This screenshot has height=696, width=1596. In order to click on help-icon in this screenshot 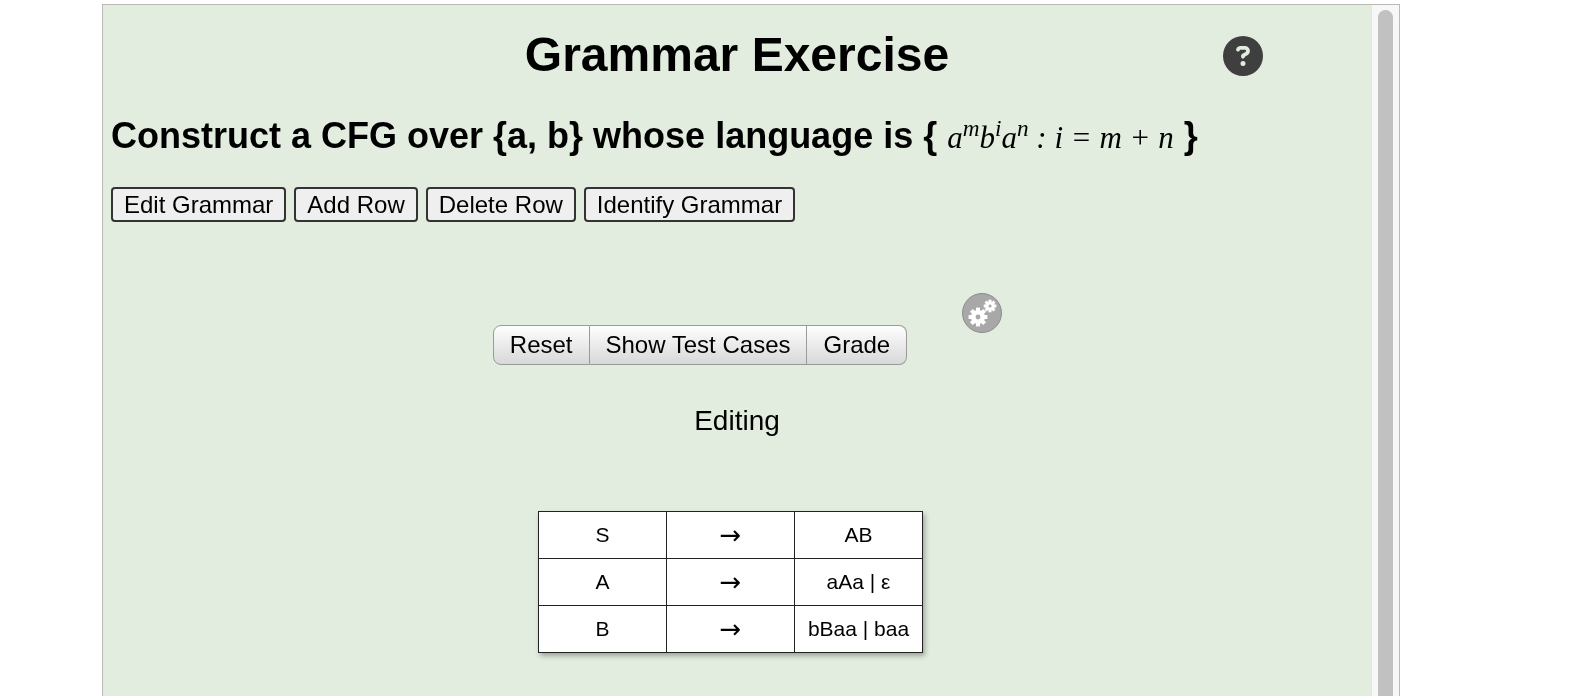, I will do `click(1243, 56)`.